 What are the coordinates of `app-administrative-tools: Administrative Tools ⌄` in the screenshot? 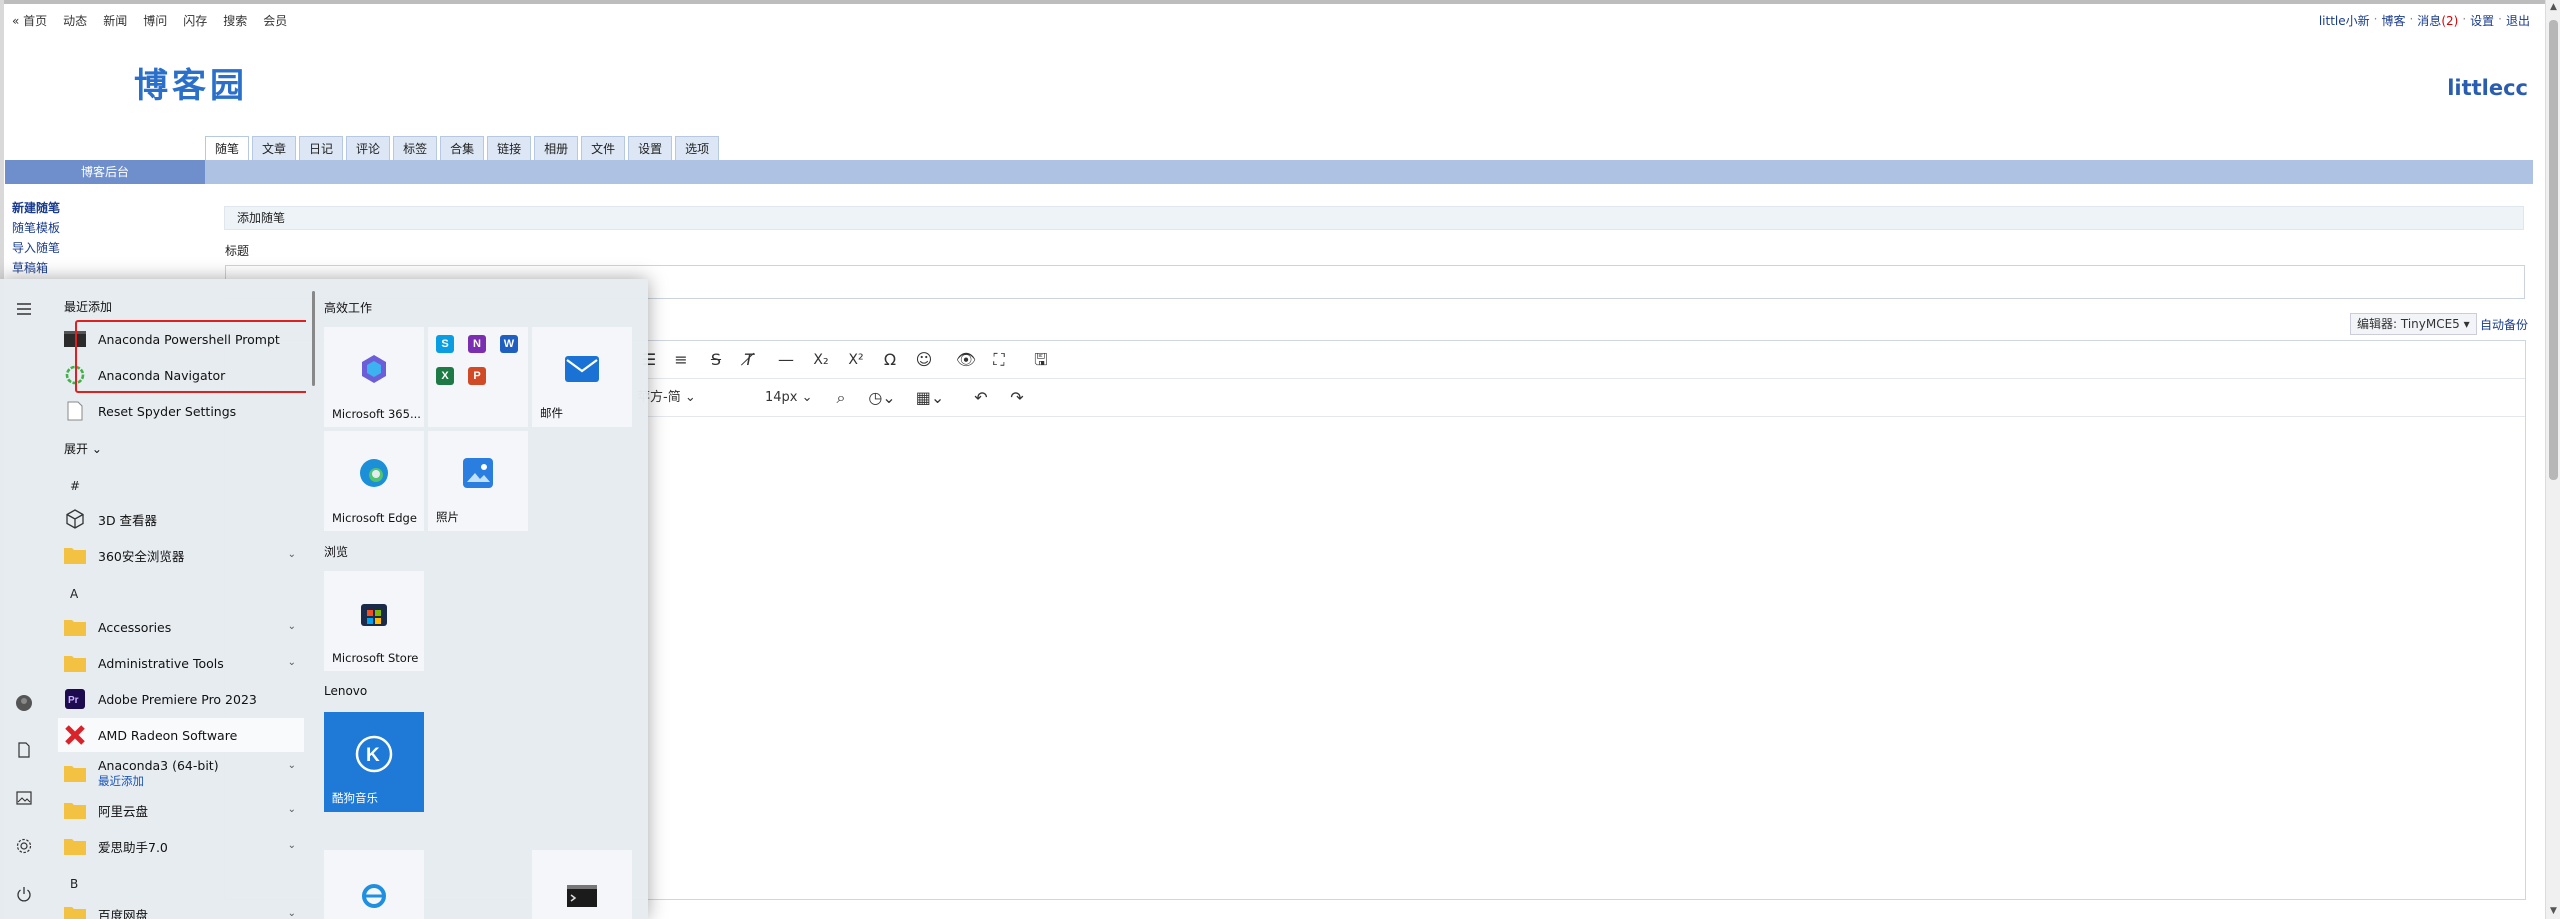 It's located at (181, 663).